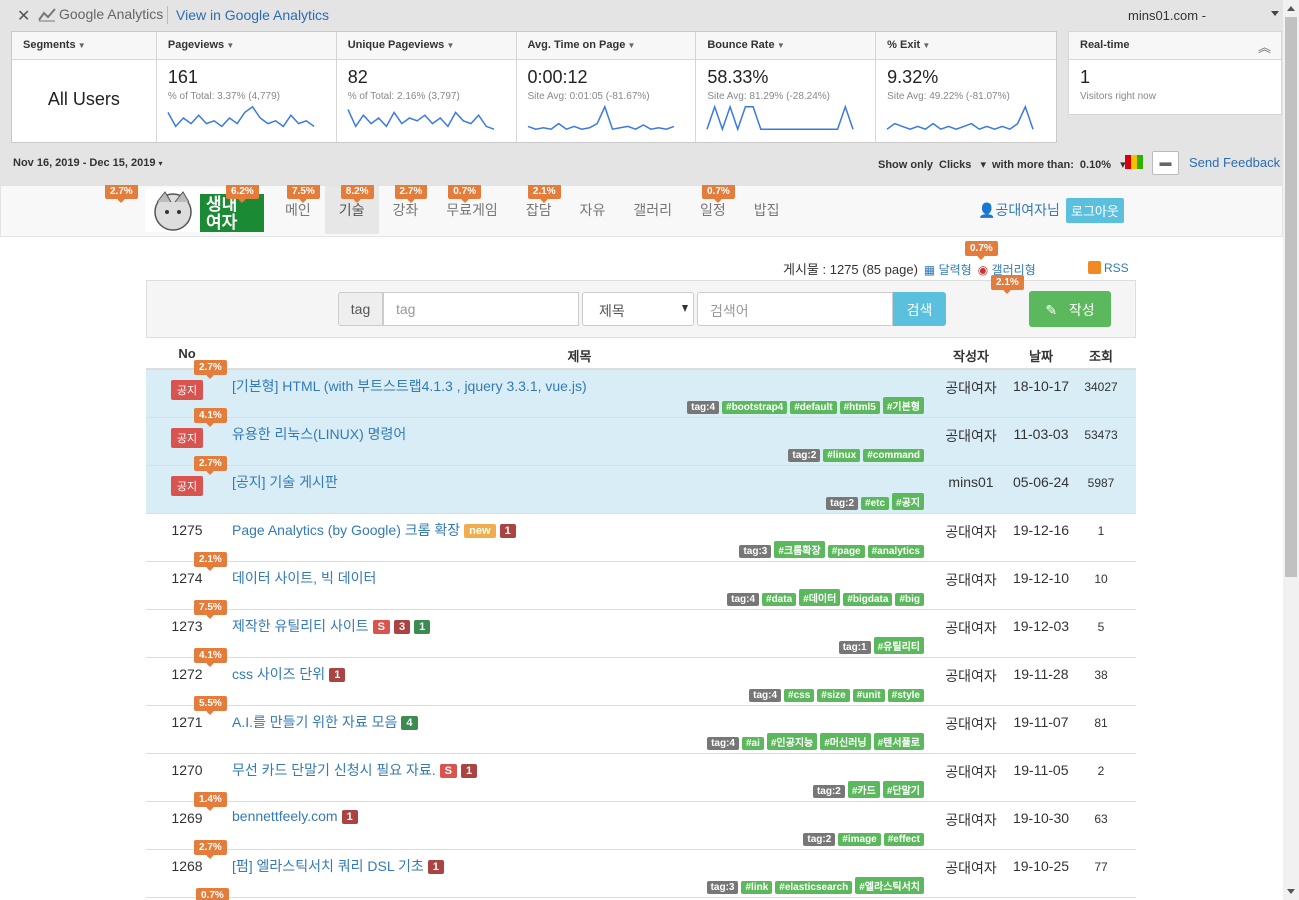 Image resolution: width=1299 pixels, height=900 pixels. What do you see at coordinates (23, 16) in the screenshot?
I see `close-icon: ✕` at bounding box center [23, 16].